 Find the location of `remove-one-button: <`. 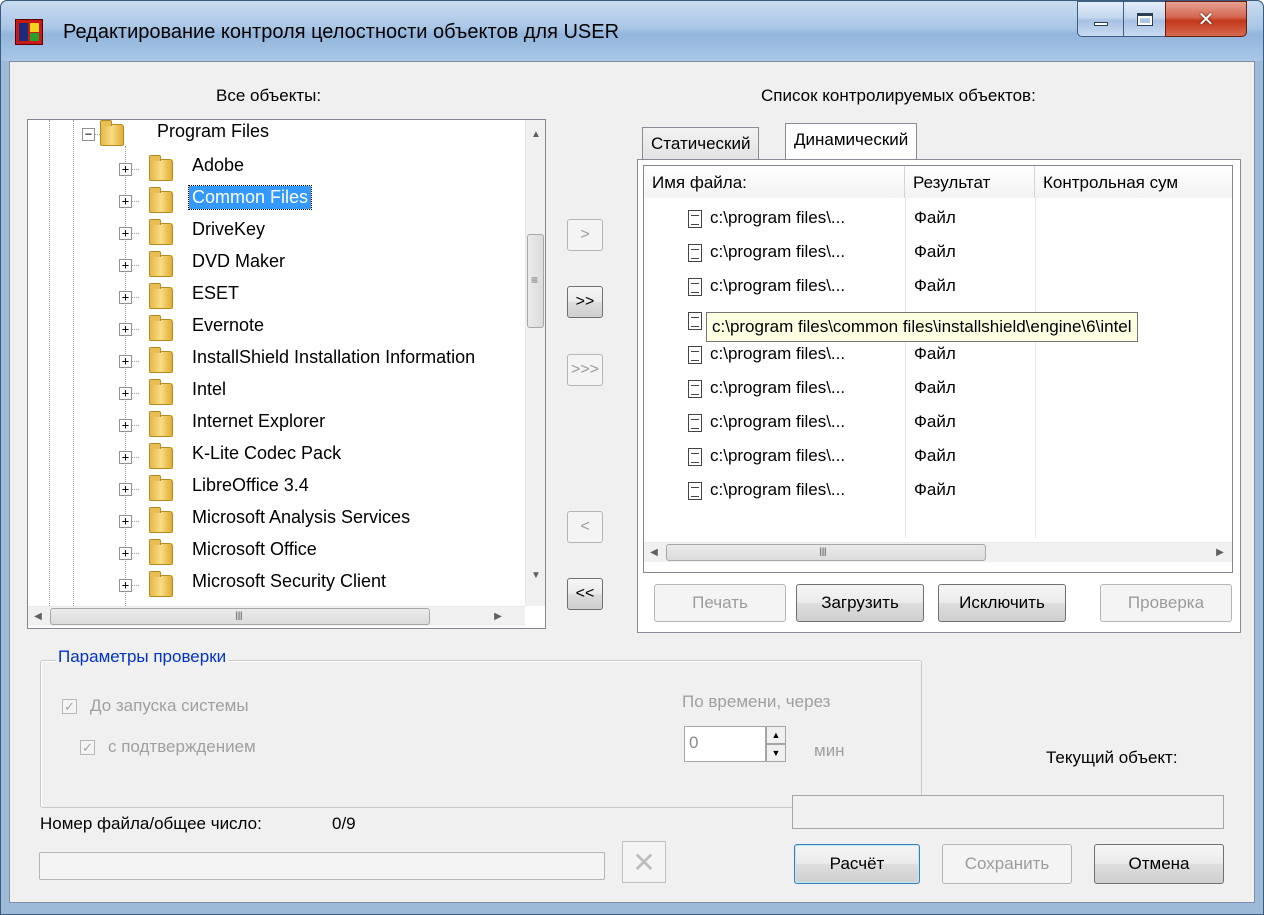

remove-one-button: < is located at coordinates (585, 527).